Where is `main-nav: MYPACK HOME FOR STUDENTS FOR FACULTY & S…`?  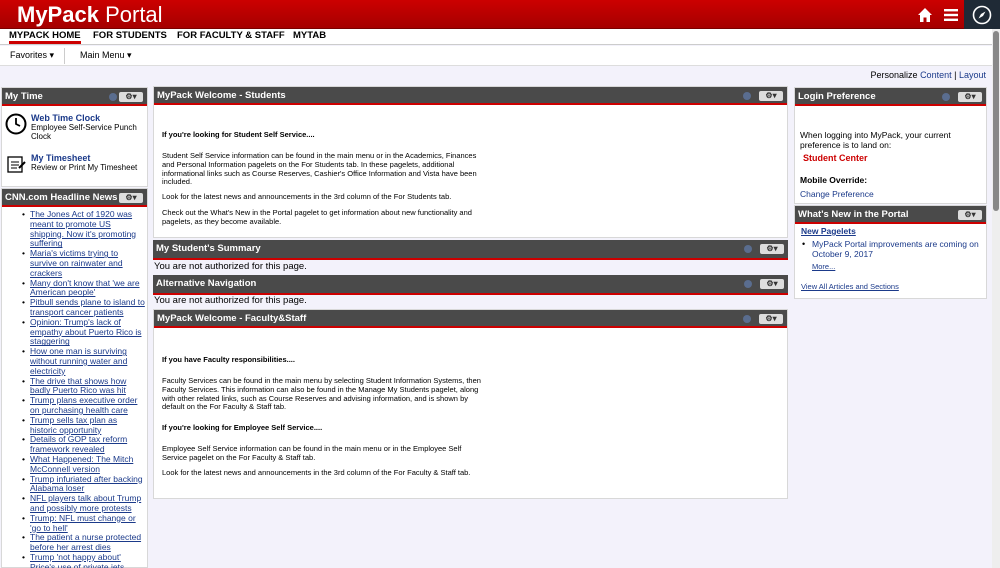
main-nav: MYPACK HOME FOR STUDENTS FOR FACULTY & S… is located at coordinates (496, 37).